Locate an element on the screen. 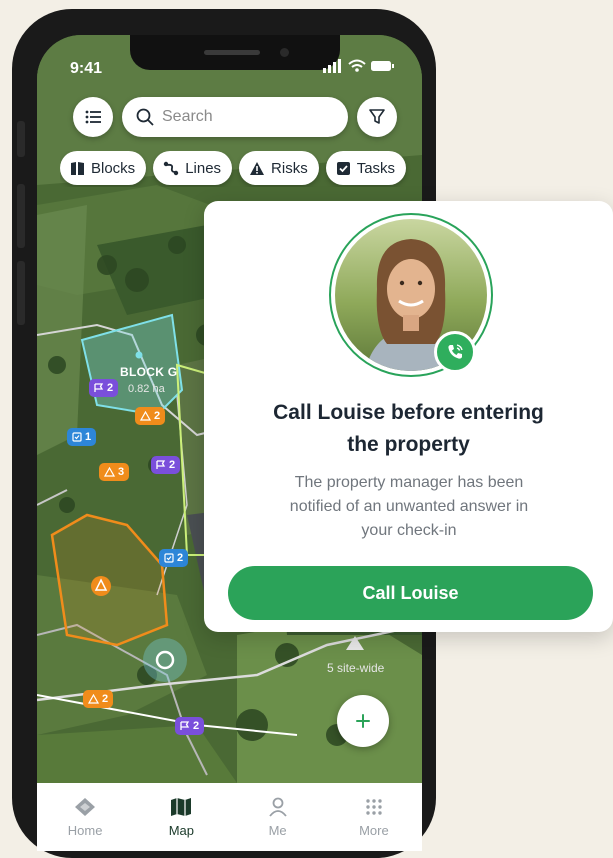 The height and width of the screenshot is (858, 613). tab-home-label: Home is located at coordinates (85, 830).